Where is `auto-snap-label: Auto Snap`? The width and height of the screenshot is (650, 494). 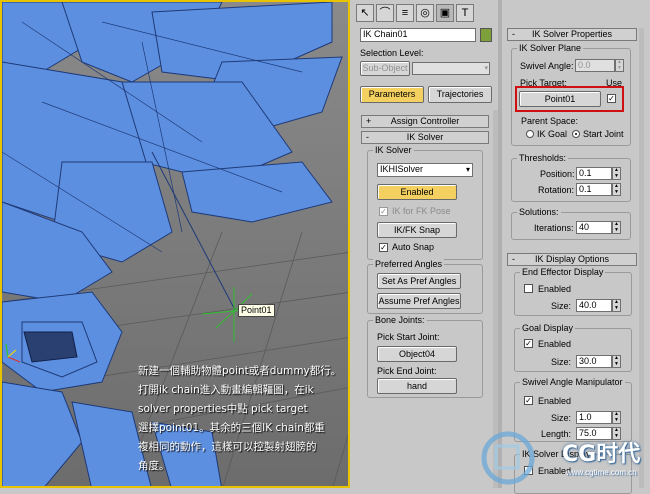 auto-snap-label: Auto Snap is located at coordinates (413, 247).